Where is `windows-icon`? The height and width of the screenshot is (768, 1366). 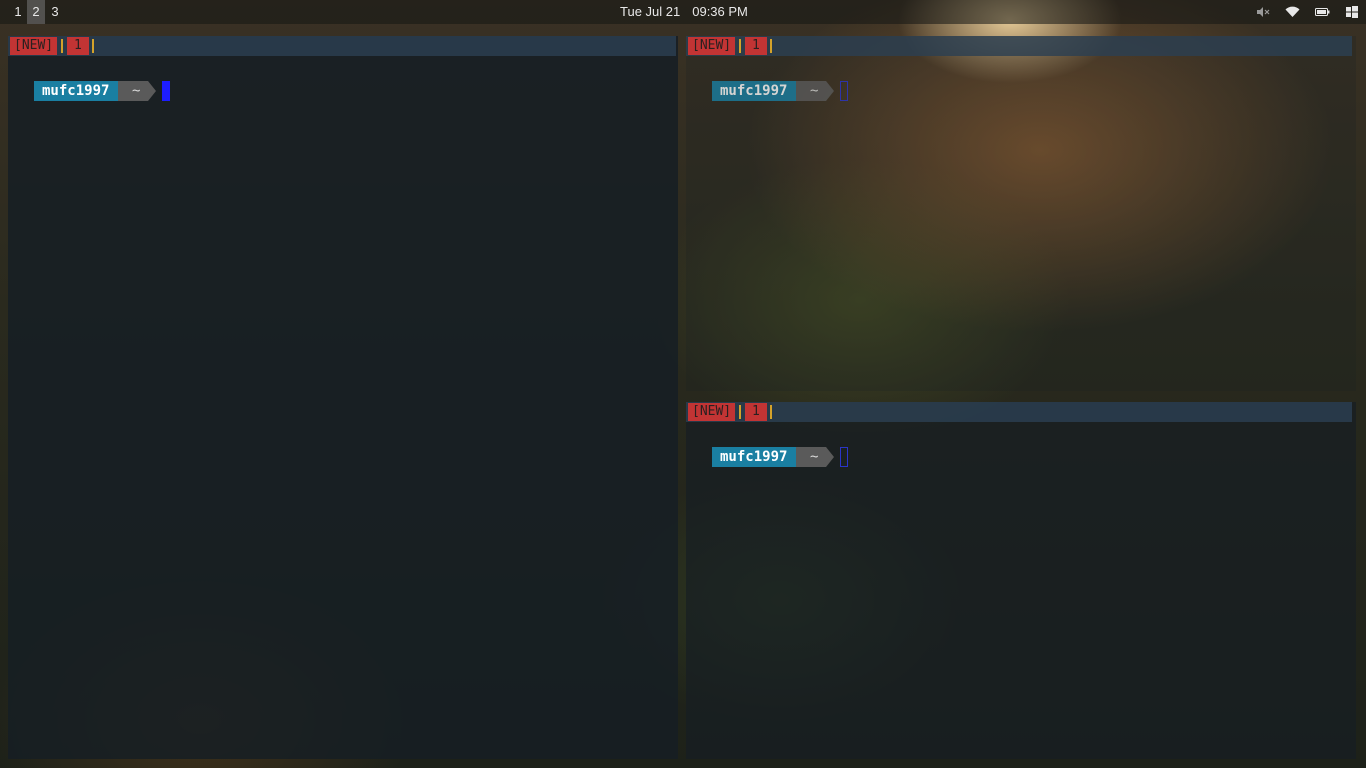 windows-icon is located at coordinates (1352, 12).